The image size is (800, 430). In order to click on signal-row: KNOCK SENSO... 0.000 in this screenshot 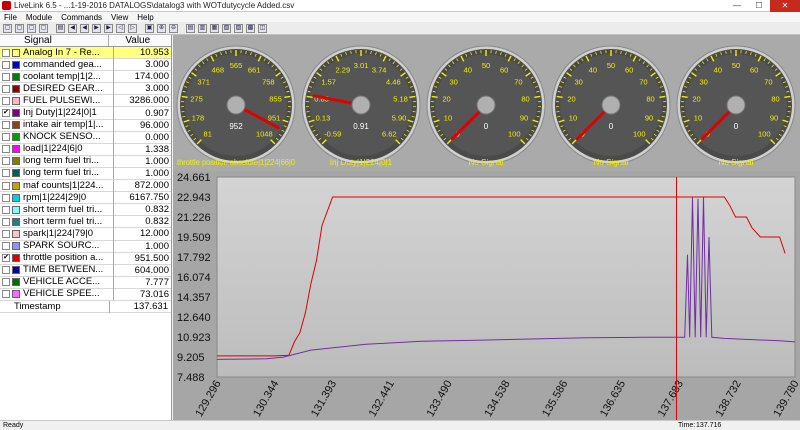, I will do `click(85, 137)`.